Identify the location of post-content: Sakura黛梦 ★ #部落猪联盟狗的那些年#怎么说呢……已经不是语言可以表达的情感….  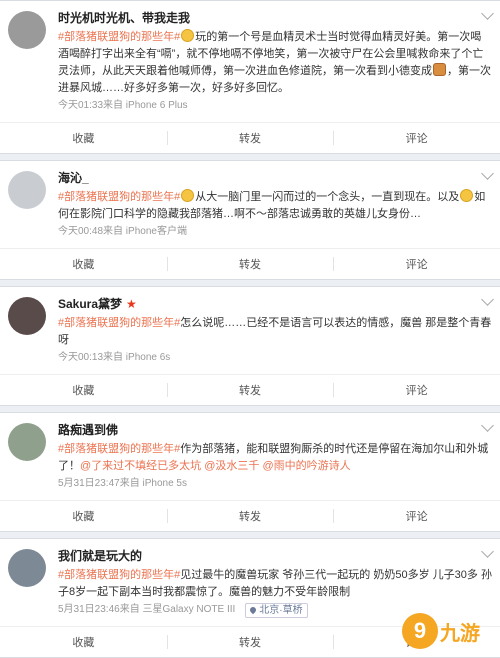
(275, 330).